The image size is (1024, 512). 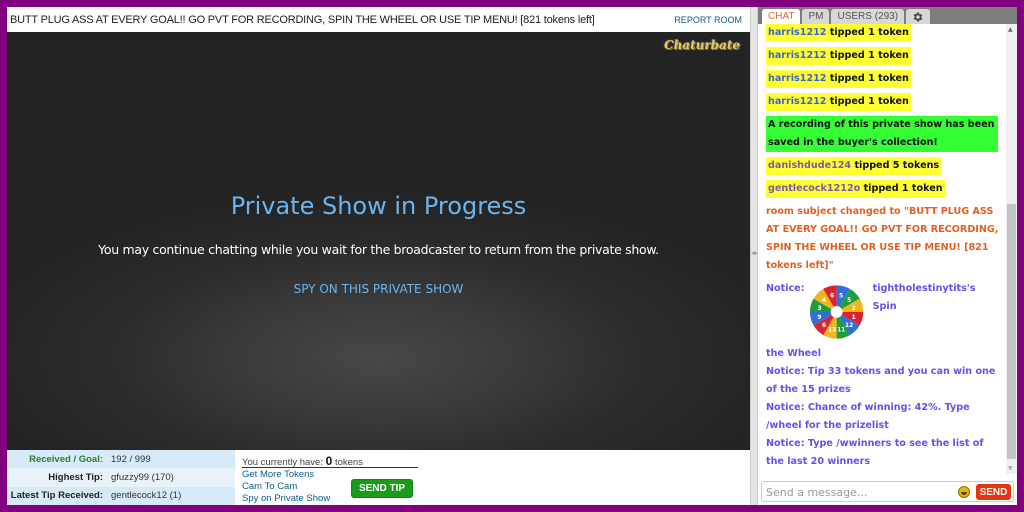 I want to click on tip-text: tipped 5 tokens, so click(x=897, y=165).